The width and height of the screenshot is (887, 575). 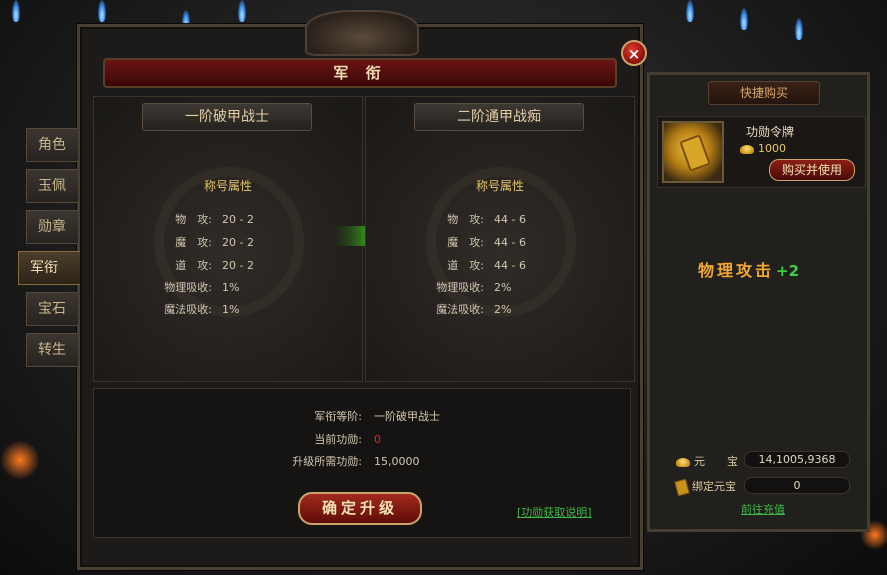 I want to click on bonus-value: +2, so click(x=788, y=271).